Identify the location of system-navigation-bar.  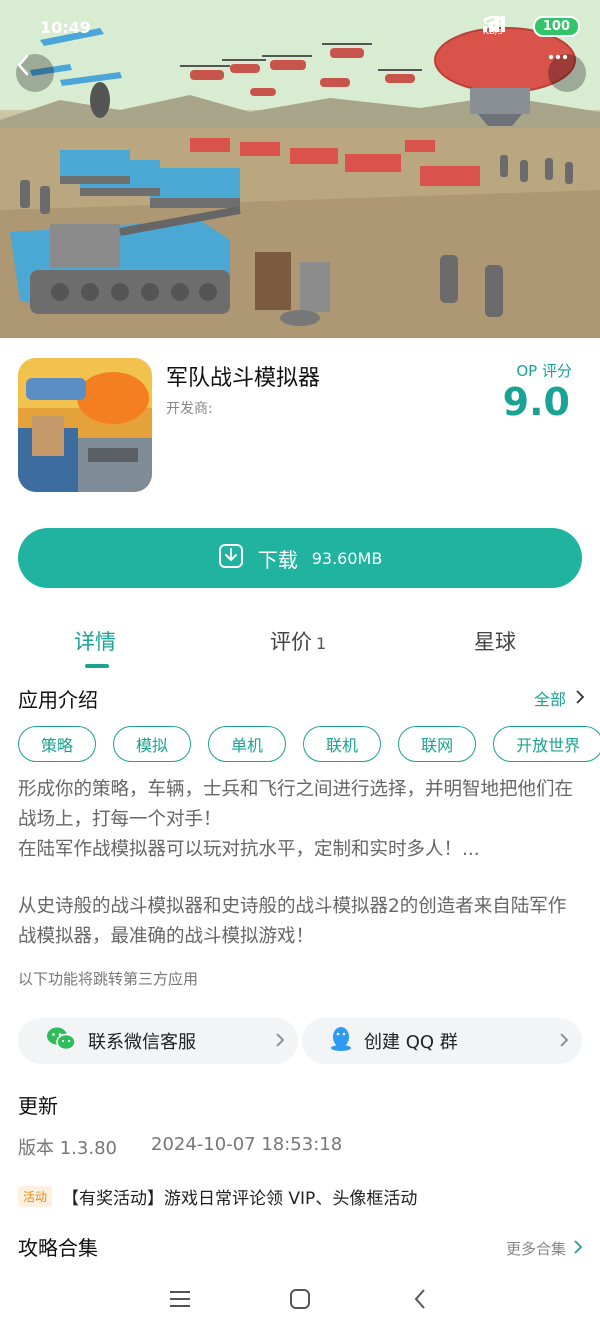
(300, 1300).